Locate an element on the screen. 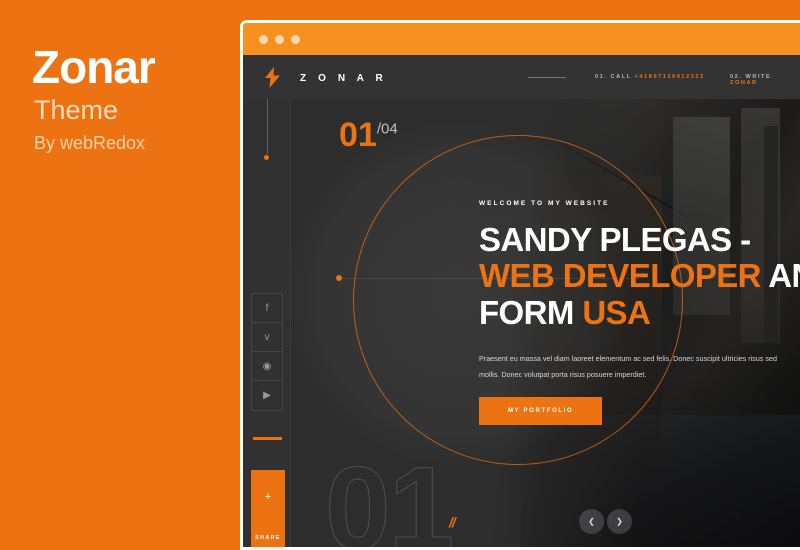 This screenshot has width=800, height=550. headline-line-1: SANDY PLEGAS - is located at coordinates (615, 239).